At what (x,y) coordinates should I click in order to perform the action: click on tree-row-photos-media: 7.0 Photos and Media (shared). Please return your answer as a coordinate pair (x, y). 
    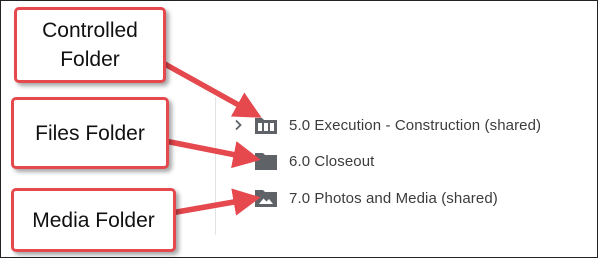
    Looking at the image, I should click on (360, 198).